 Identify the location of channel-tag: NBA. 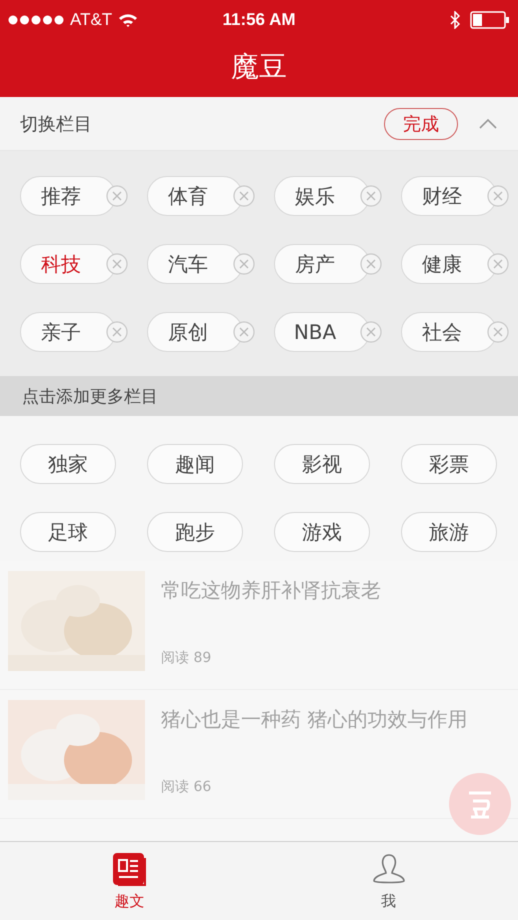
(322, 332).